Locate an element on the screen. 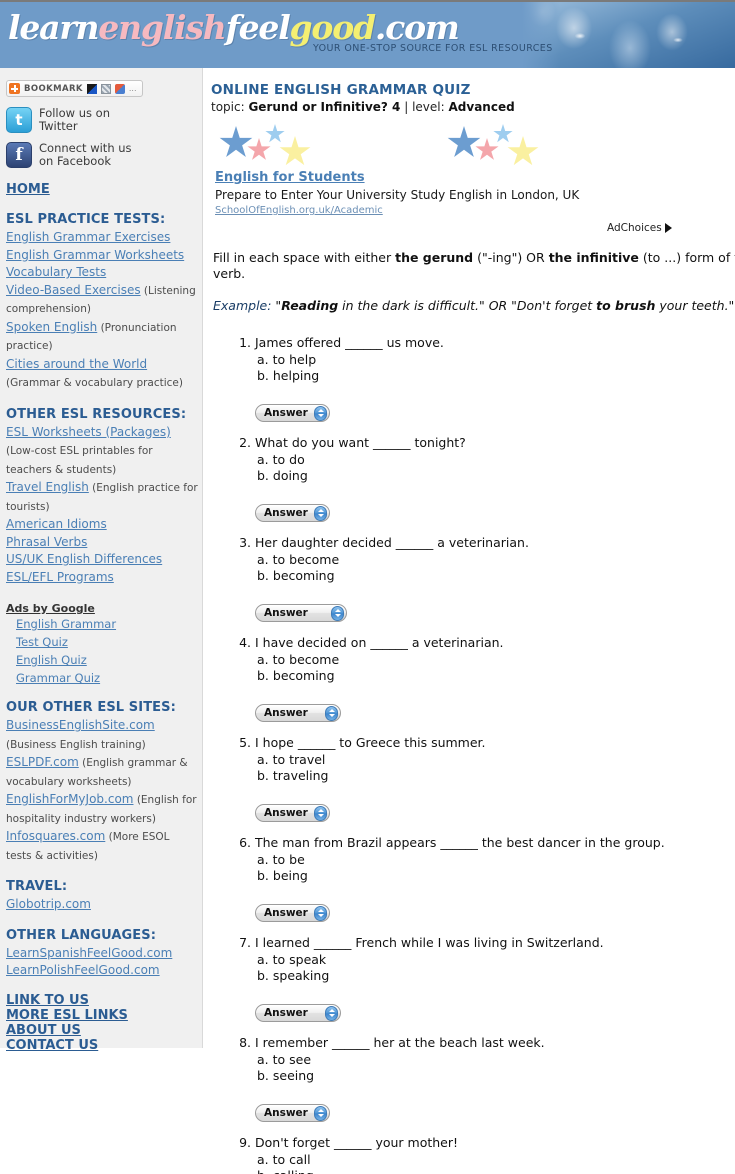  social-row-twitter: t Follow us on Twitter is located at coordinates (102, 120).